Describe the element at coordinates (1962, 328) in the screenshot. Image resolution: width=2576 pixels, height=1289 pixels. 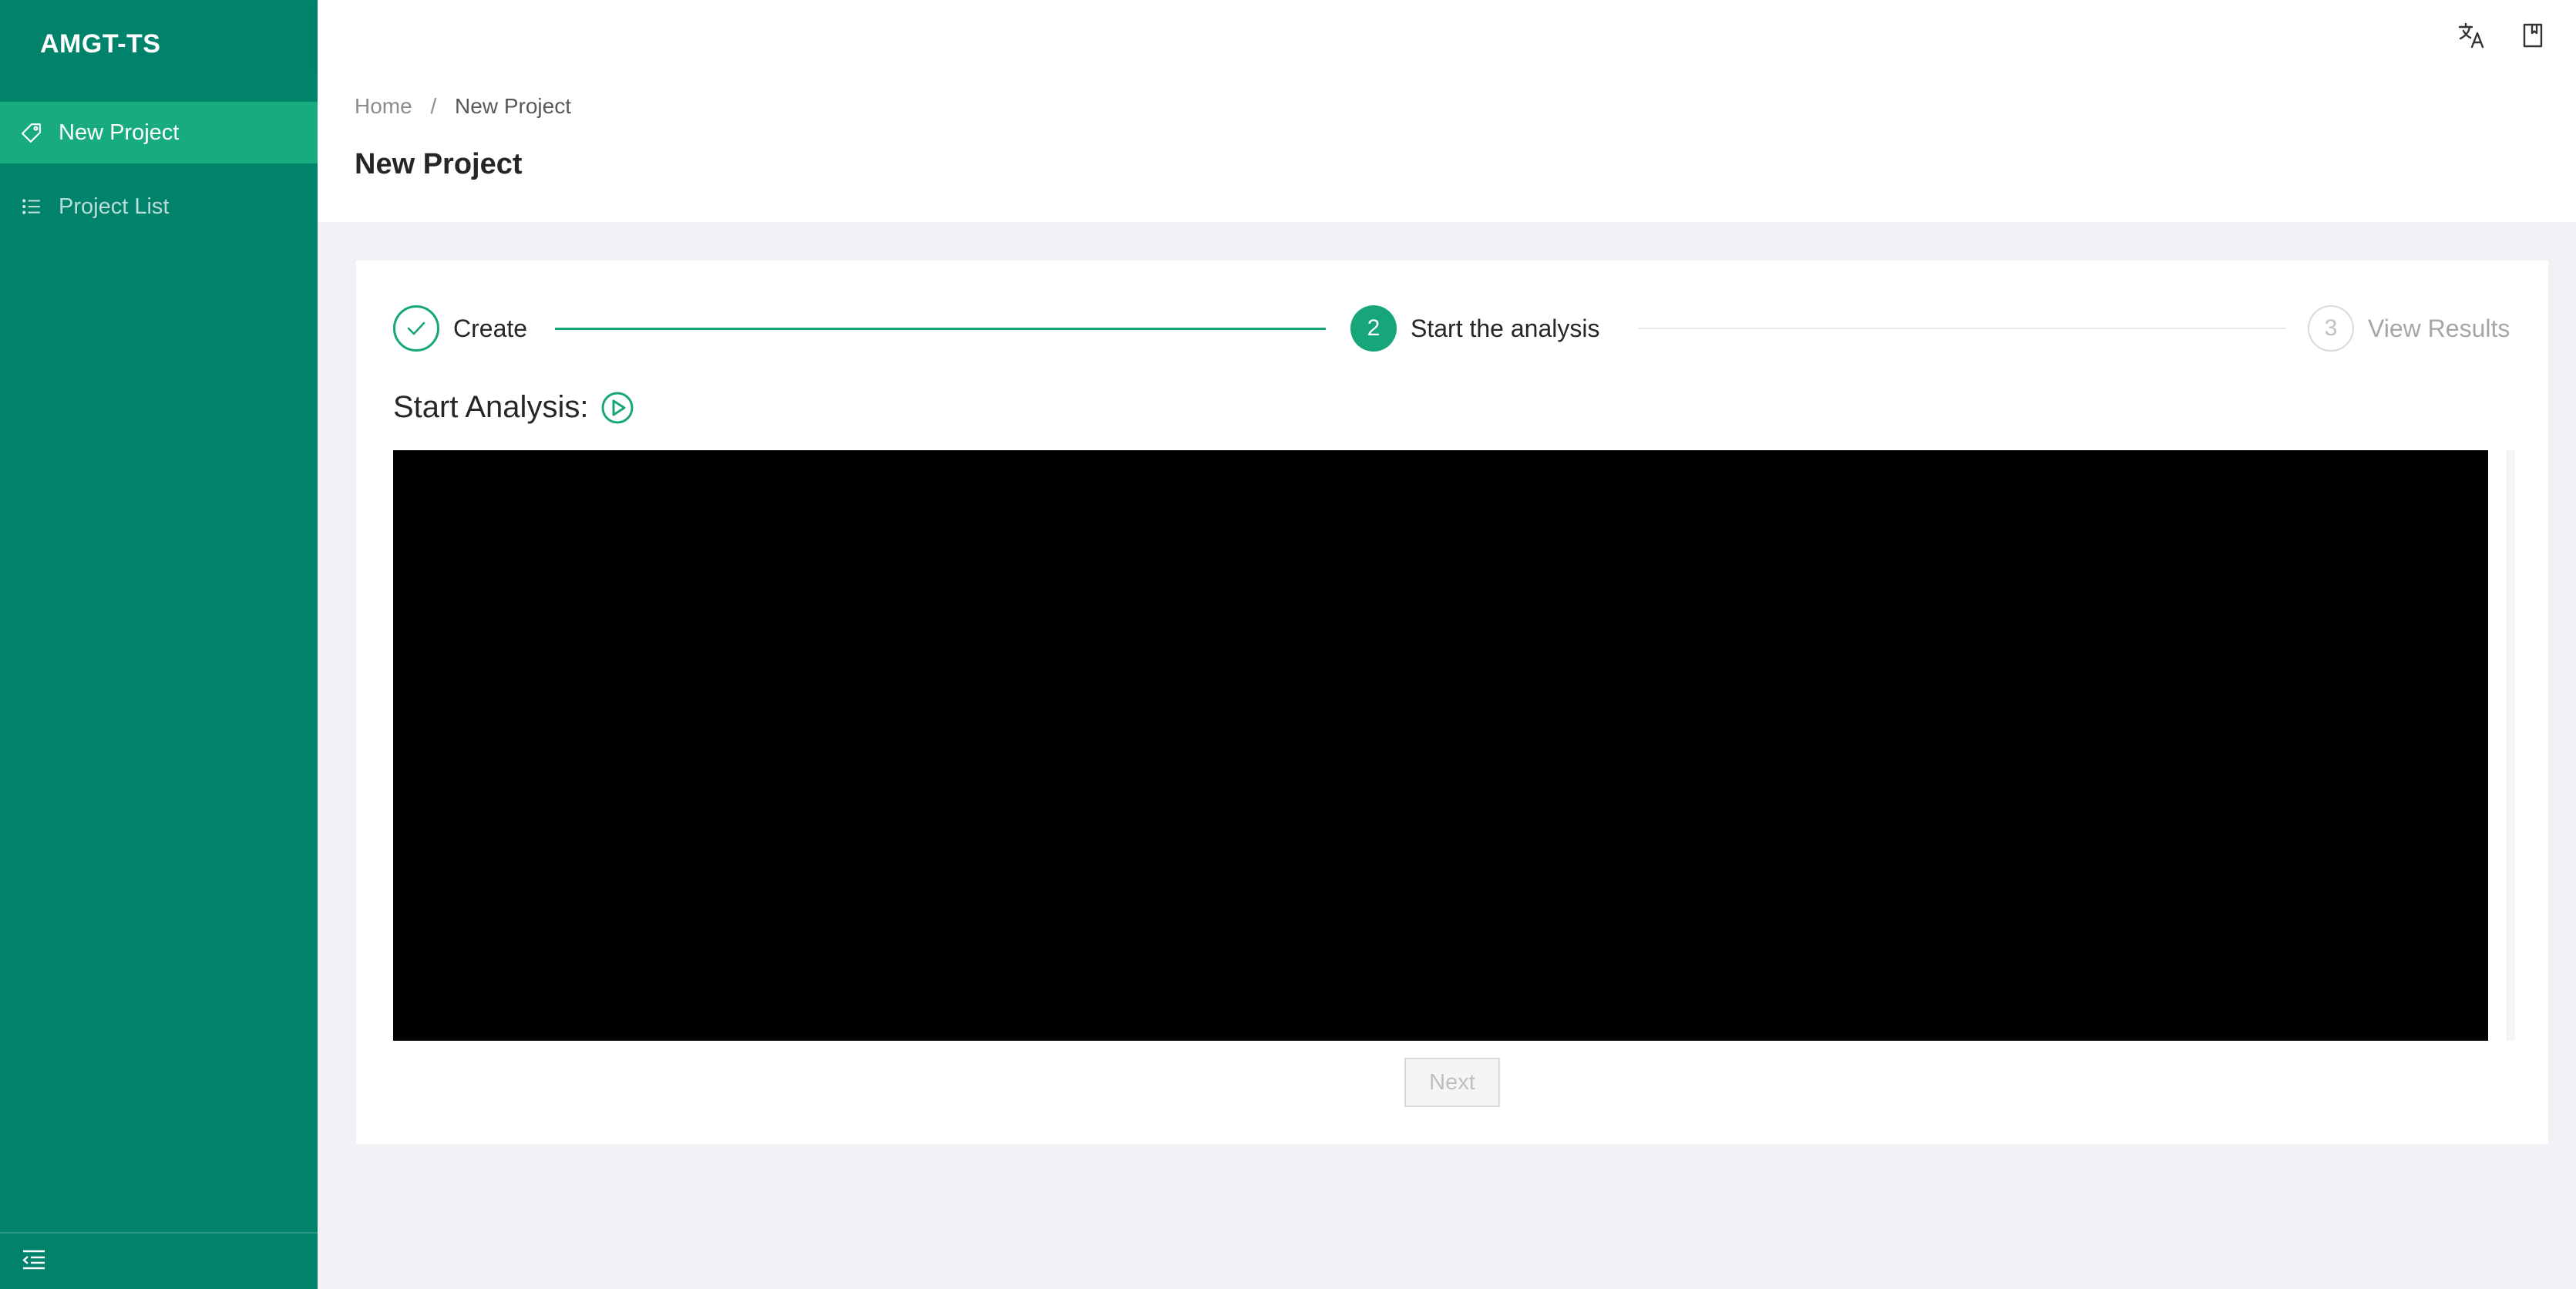
I see `step-connector-pending` at that location.